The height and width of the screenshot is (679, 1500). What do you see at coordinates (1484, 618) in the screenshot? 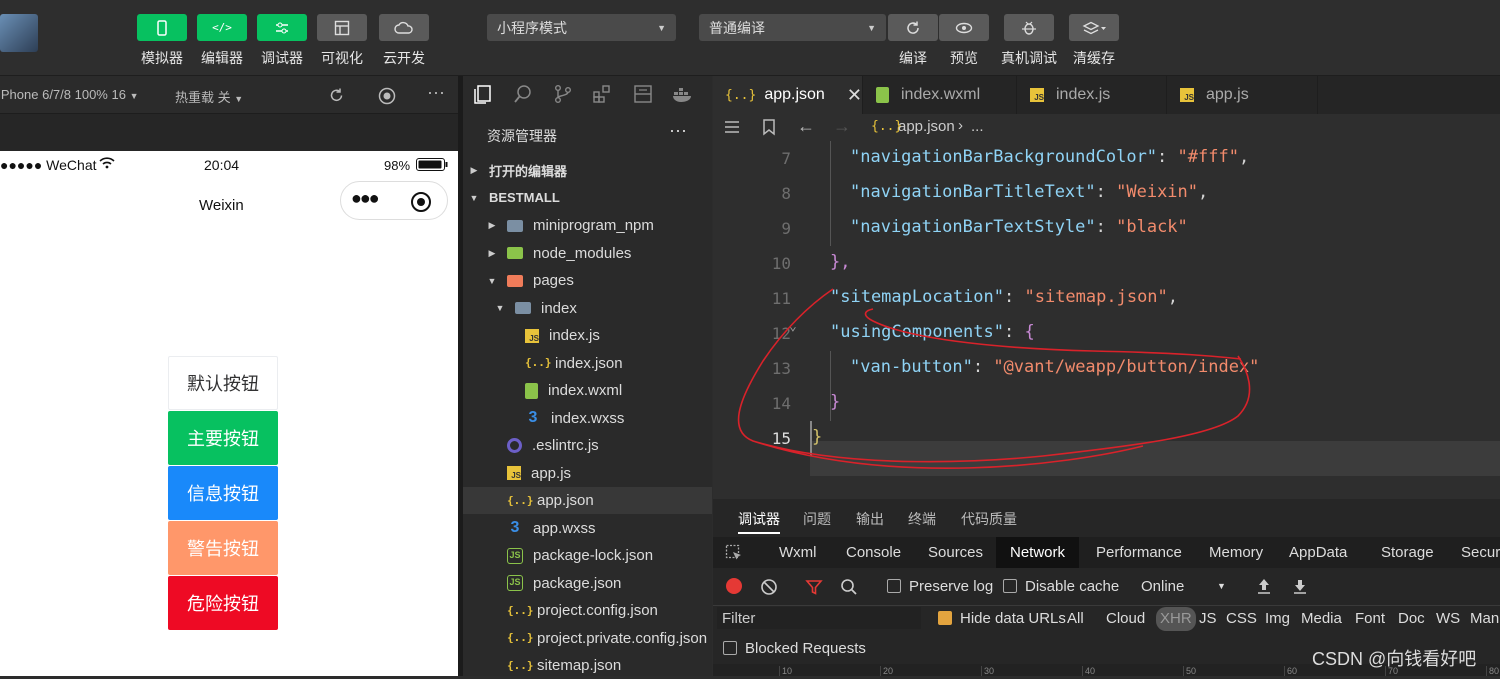
I see `type-filter-man: Man` at bounding box center [1484, 618].